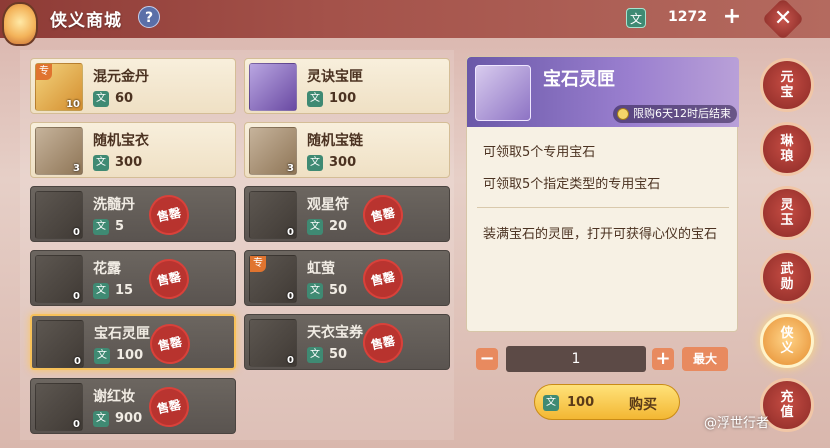 The height and width of the screenshot is (448, 830). Describe the element at coordinates (787, 405) in the screenshot. I see `side-tab-label: 充值` at that location.